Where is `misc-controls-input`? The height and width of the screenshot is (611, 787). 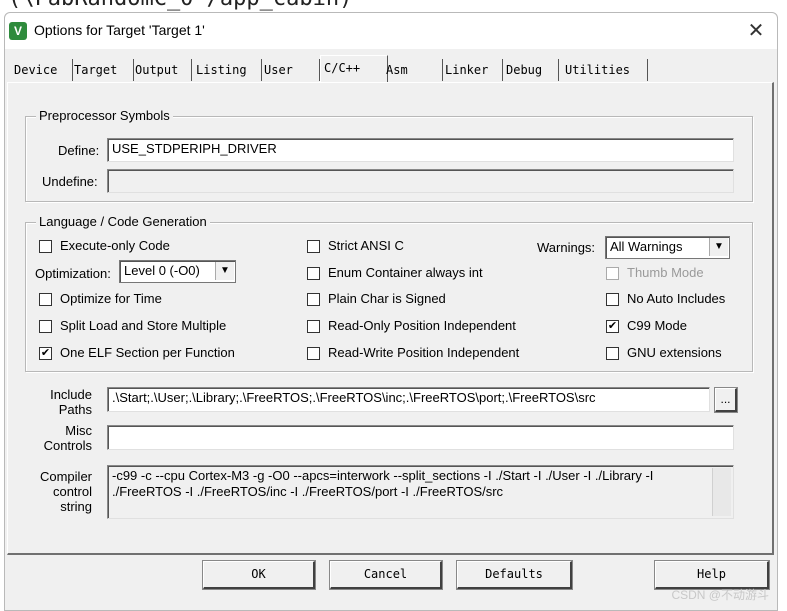 misc-controls-input is located at coordinates (420, 437).